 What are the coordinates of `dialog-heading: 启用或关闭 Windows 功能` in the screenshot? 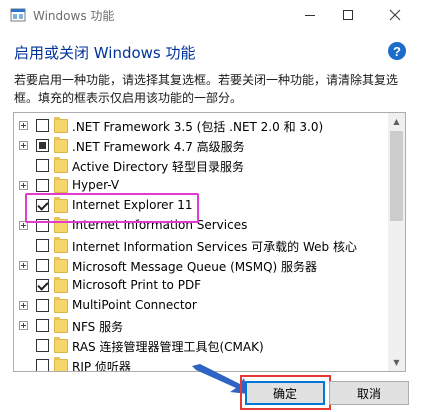 It's located at (105, 53).